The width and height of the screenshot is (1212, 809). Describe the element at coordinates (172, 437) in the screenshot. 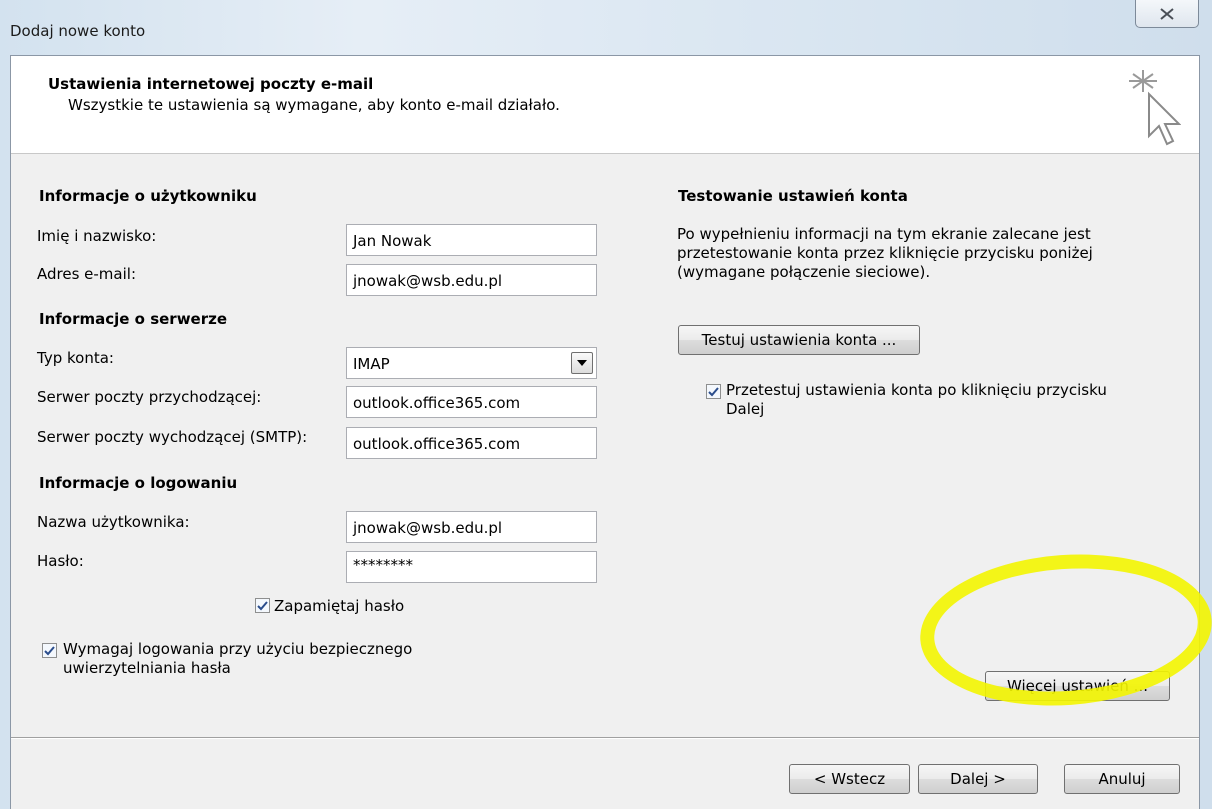

I see `outgoing-server-label: Serwer poczty wychodzącej (SMTP):` at that location.